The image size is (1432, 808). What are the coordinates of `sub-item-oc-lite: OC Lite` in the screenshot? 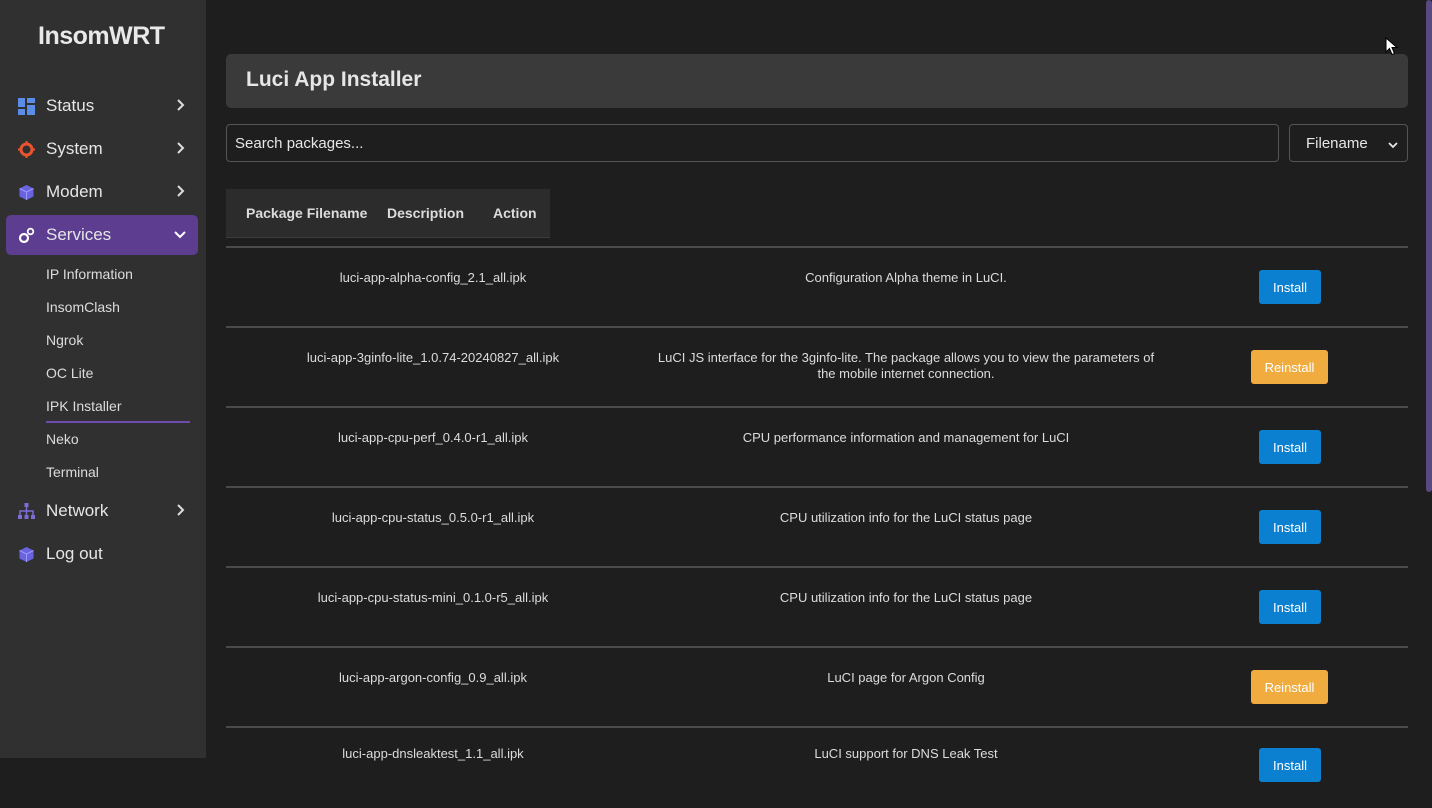 It's located at (69, 373).